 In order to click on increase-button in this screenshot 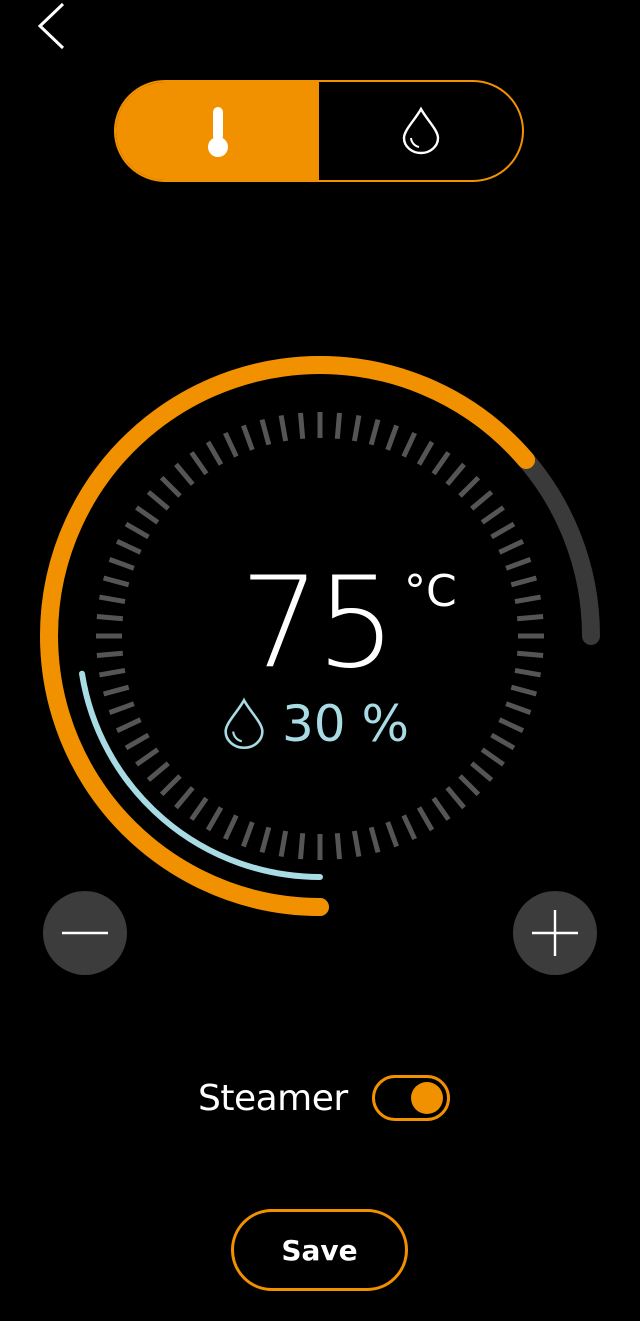, I will do `click(555, 933)`.